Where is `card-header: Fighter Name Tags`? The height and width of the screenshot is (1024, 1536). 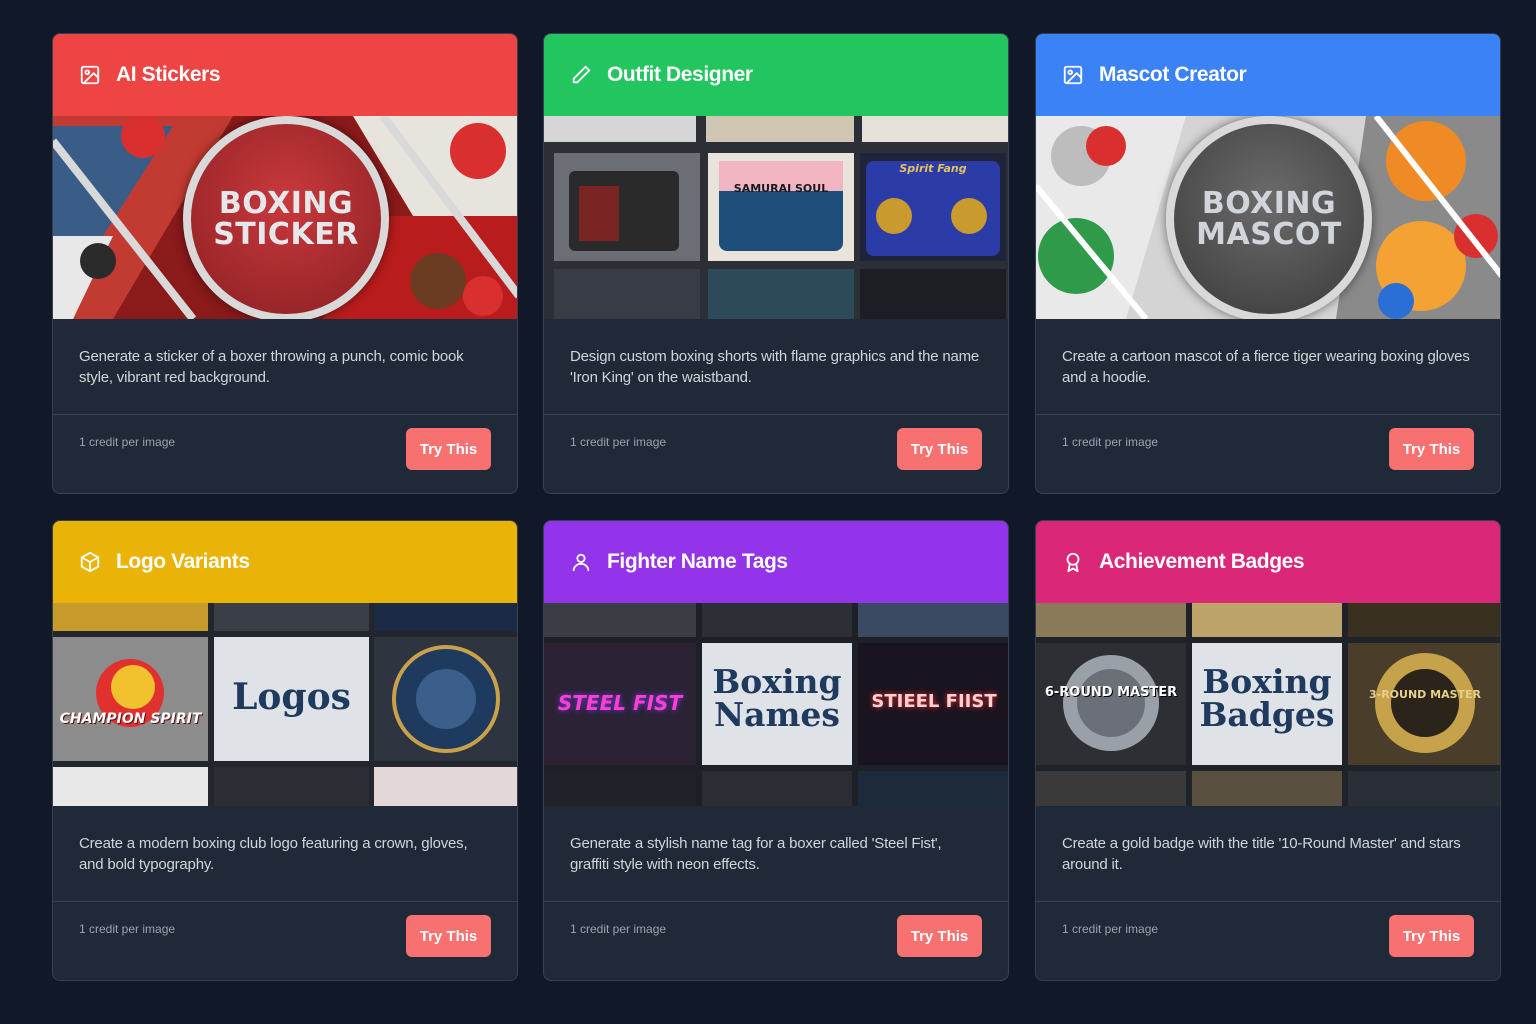 card-header: Fighter Name Tags is located at coordinates (776, 562).